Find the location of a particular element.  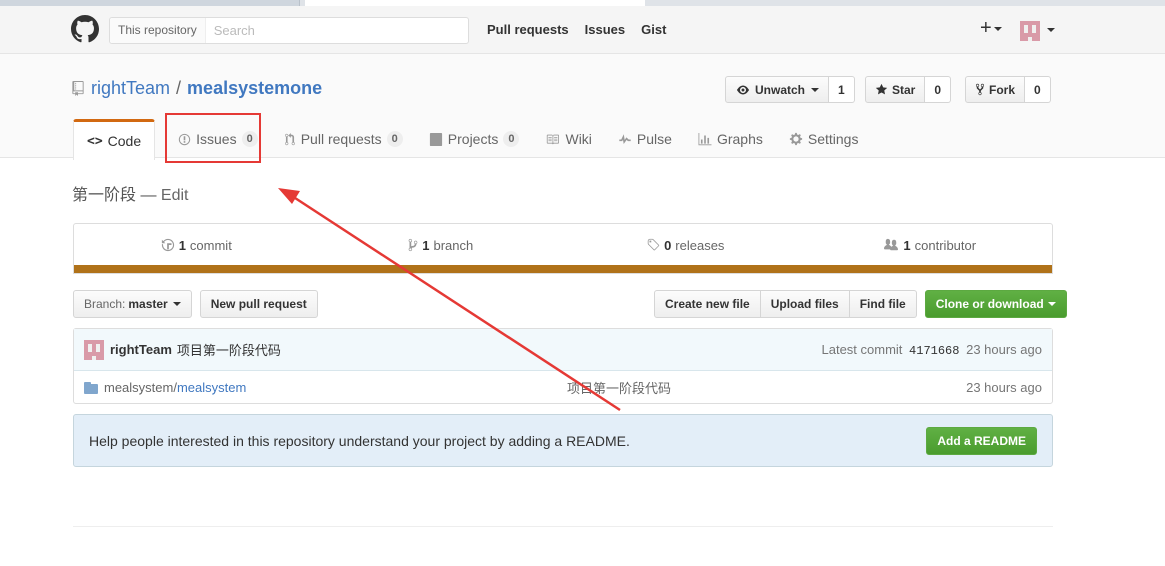

graph-icon is located at coordinates (705, 138).